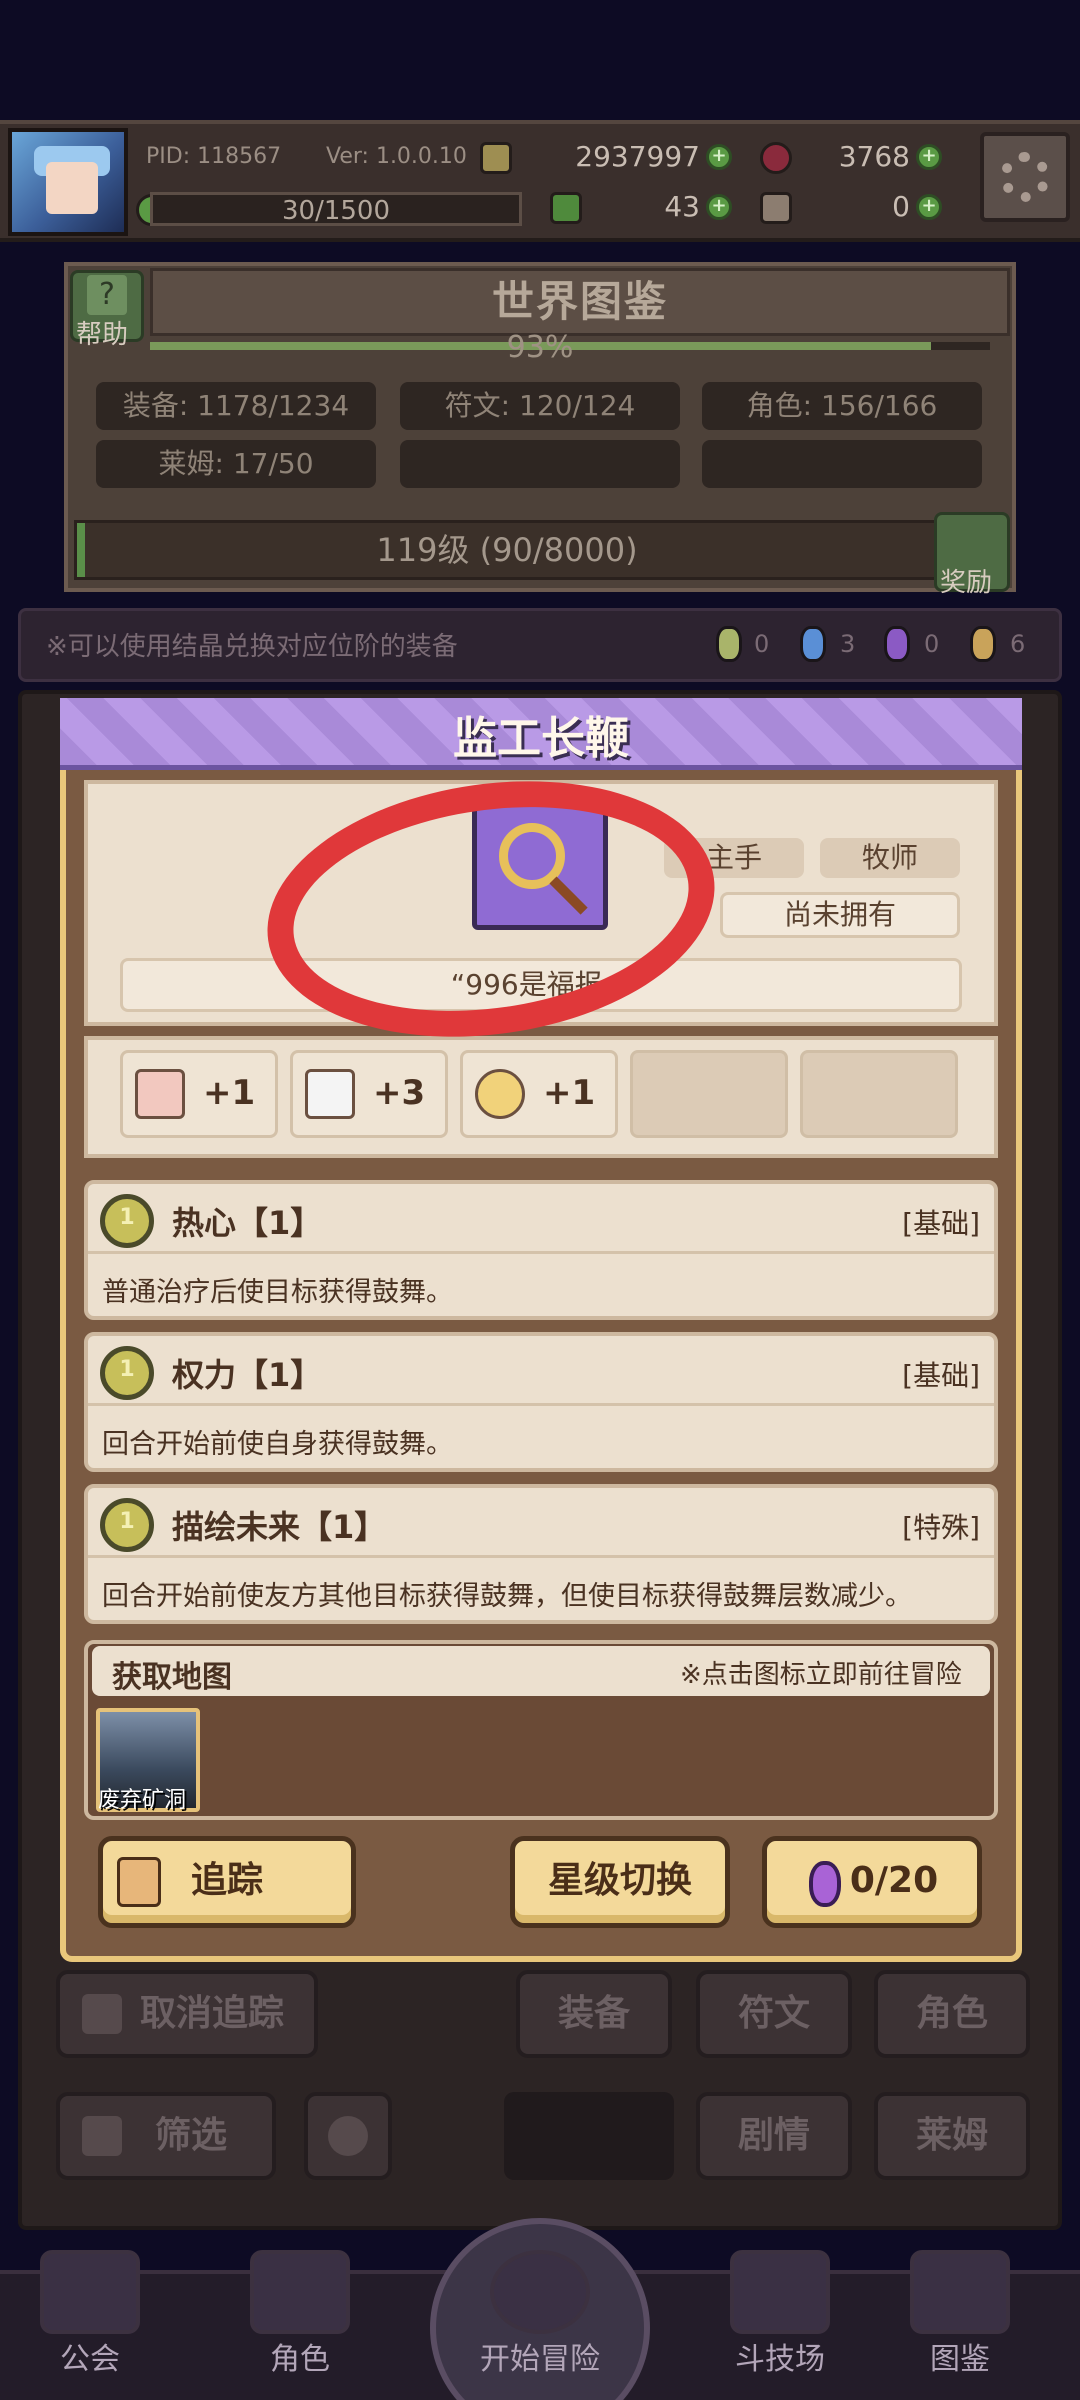 This screenshot has width=1080, height=2400. Describe the element at coordinates (227, 1882) in the screenshot. I see `track-button: 追踪` at that location.